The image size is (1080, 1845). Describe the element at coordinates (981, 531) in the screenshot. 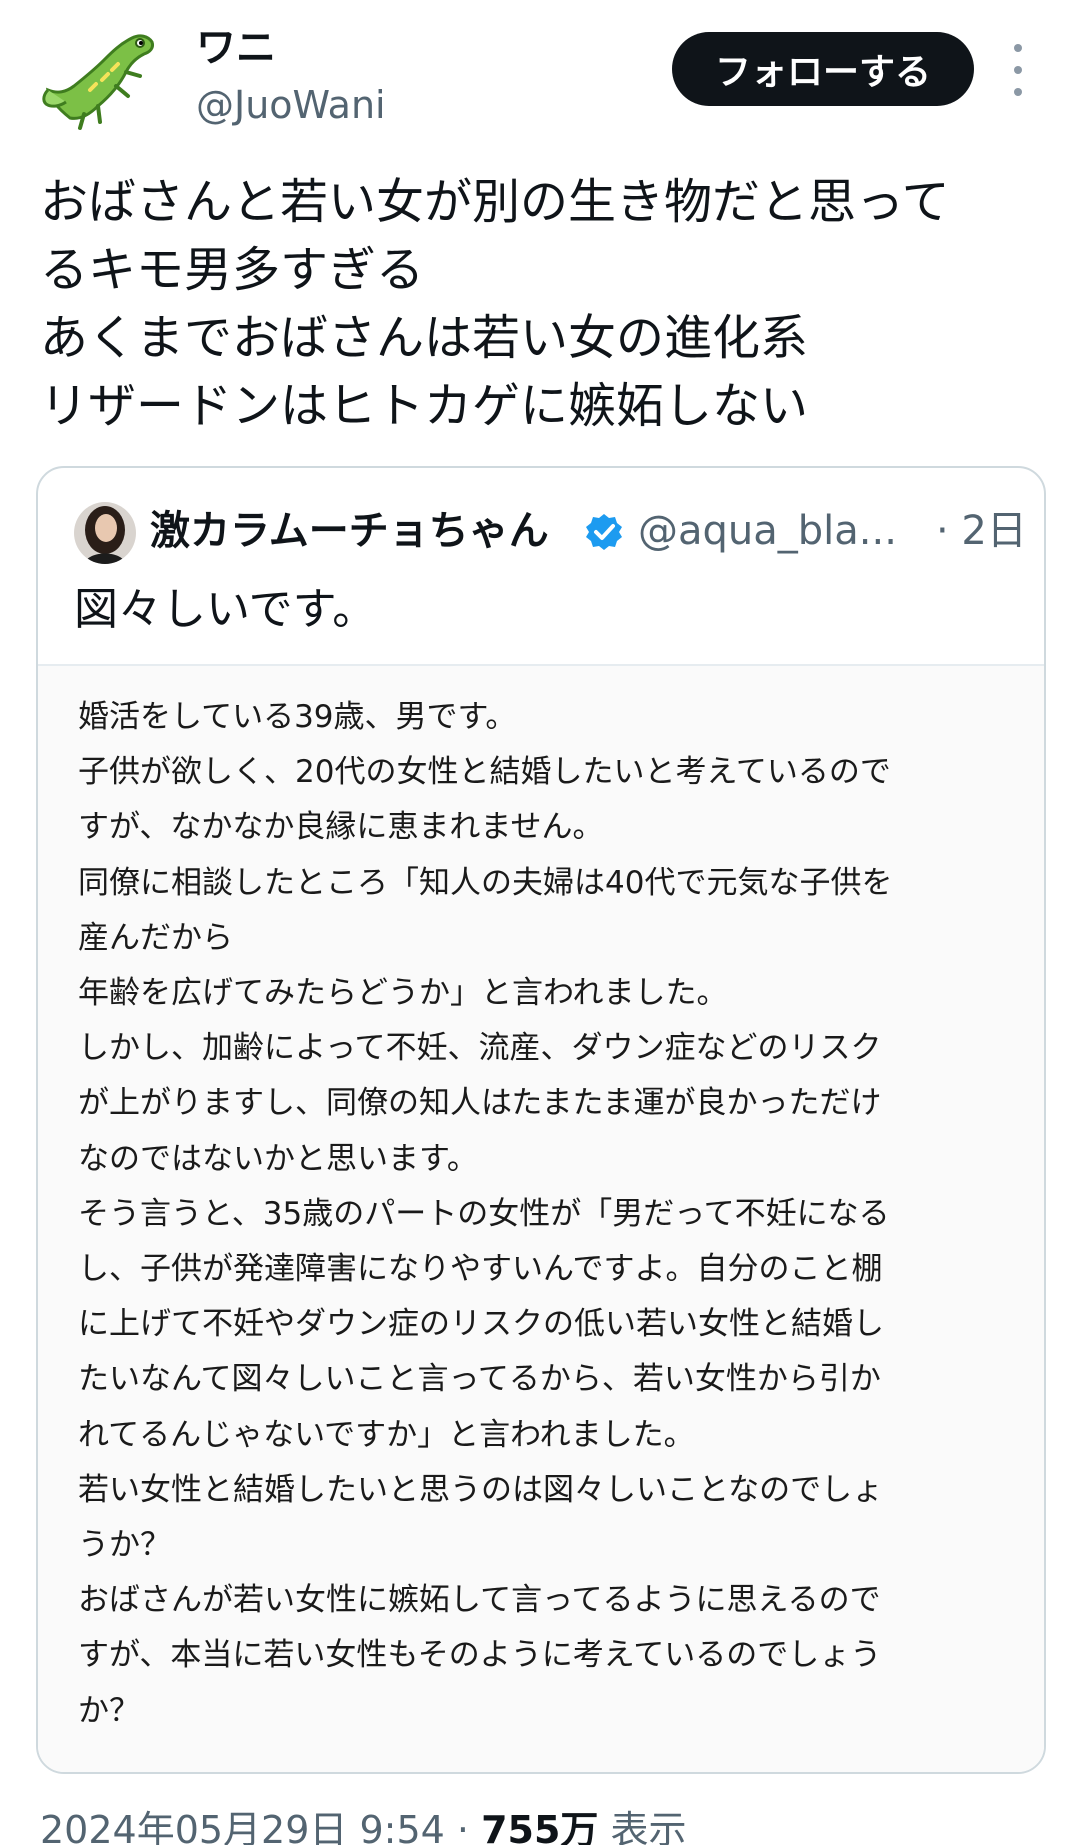

I see `quote-timestamp: · 2日` at that location.